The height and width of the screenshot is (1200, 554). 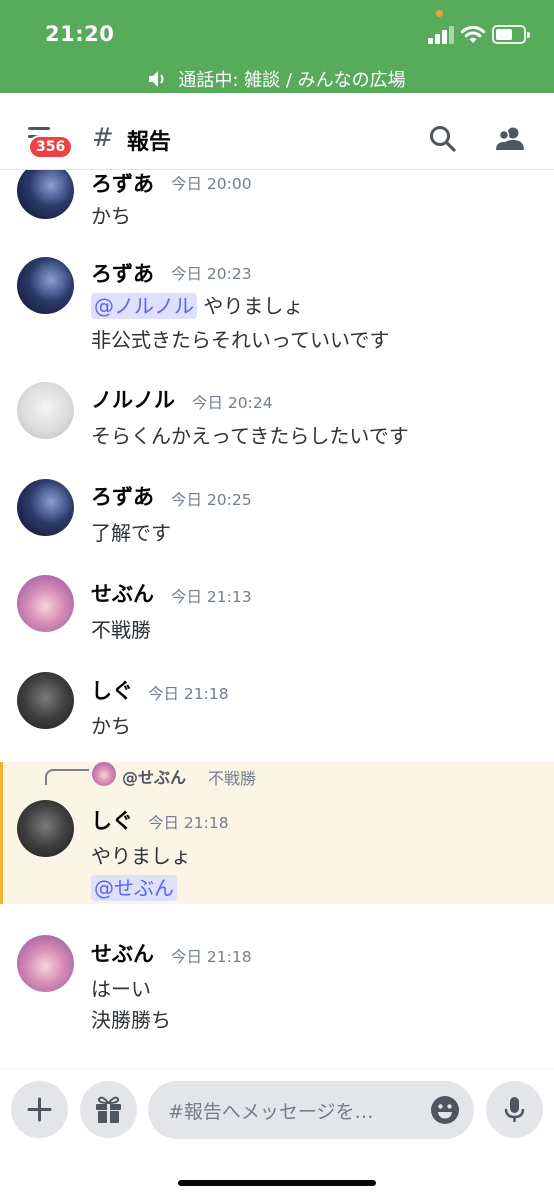 What do you see at coordinates (121, 989) in the screenshot?
I see `message-text: はーい` at bounding box center [121, 989].